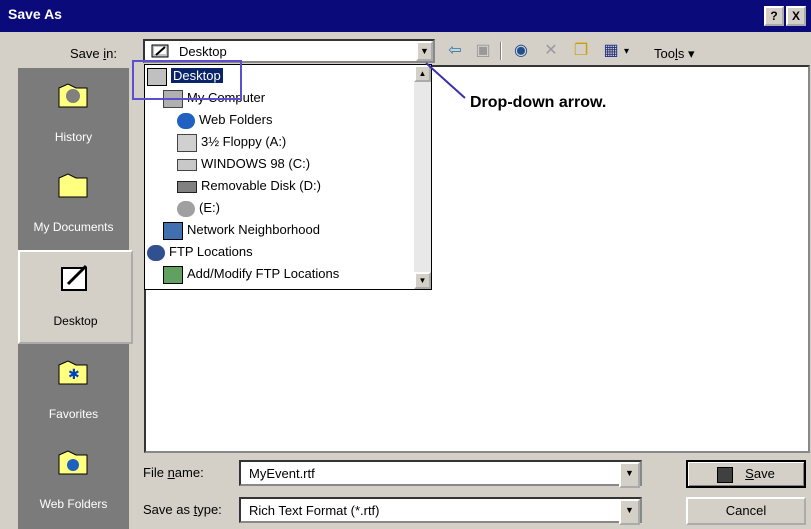  I want to click on save-as-type-label: Save as type:, so click(182, 509).